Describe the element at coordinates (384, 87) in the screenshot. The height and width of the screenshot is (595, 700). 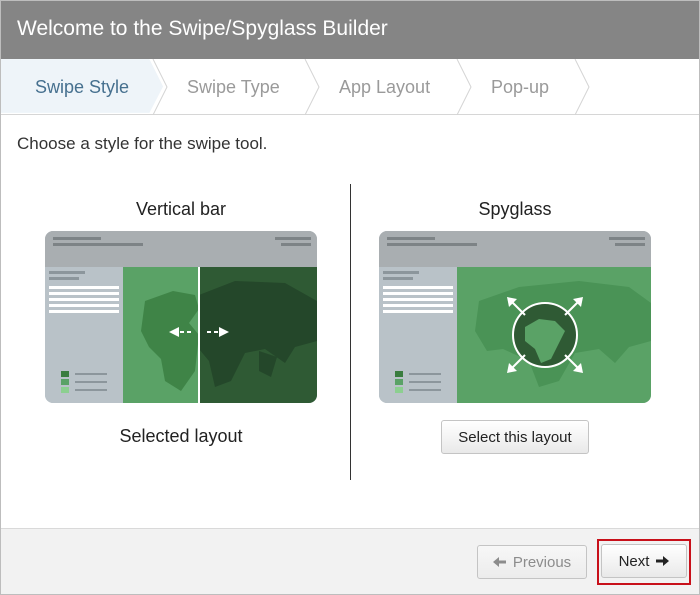
I see `step-app-layout: App Layout` at that location.